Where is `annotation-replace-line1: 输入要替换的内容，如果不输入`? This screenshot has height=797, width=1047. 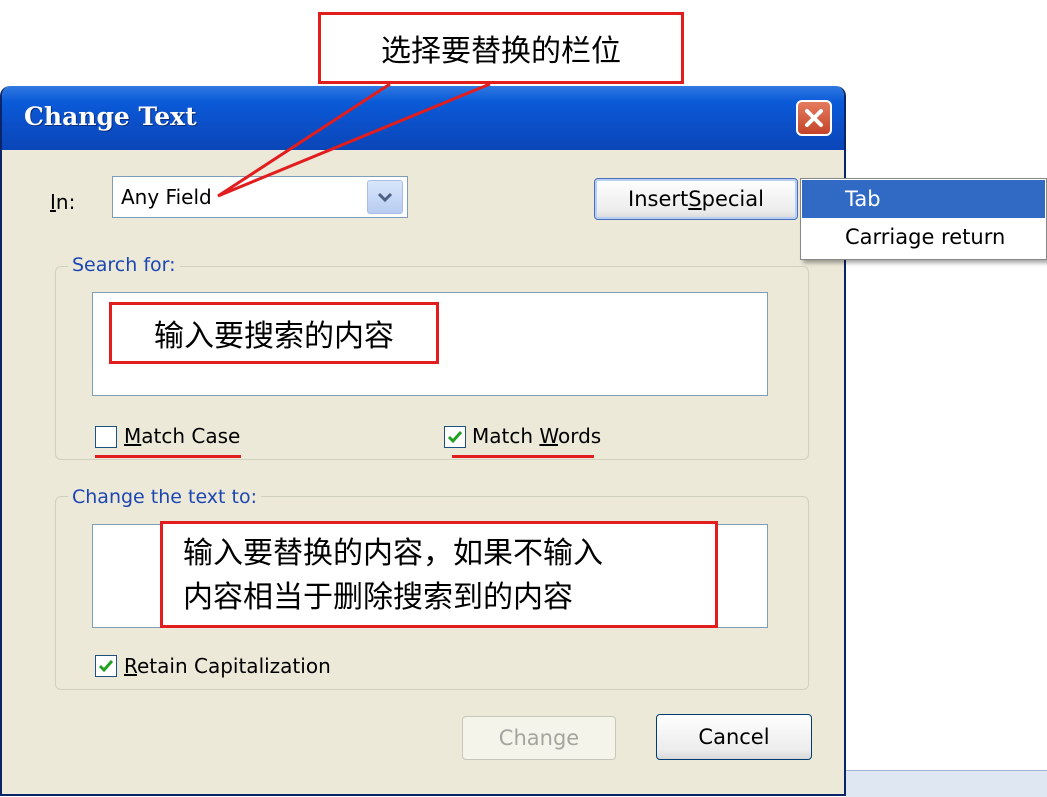
annotation-replace-line1: 输入要替换的内容，如果不输入 is located at coordinates (393, 553).